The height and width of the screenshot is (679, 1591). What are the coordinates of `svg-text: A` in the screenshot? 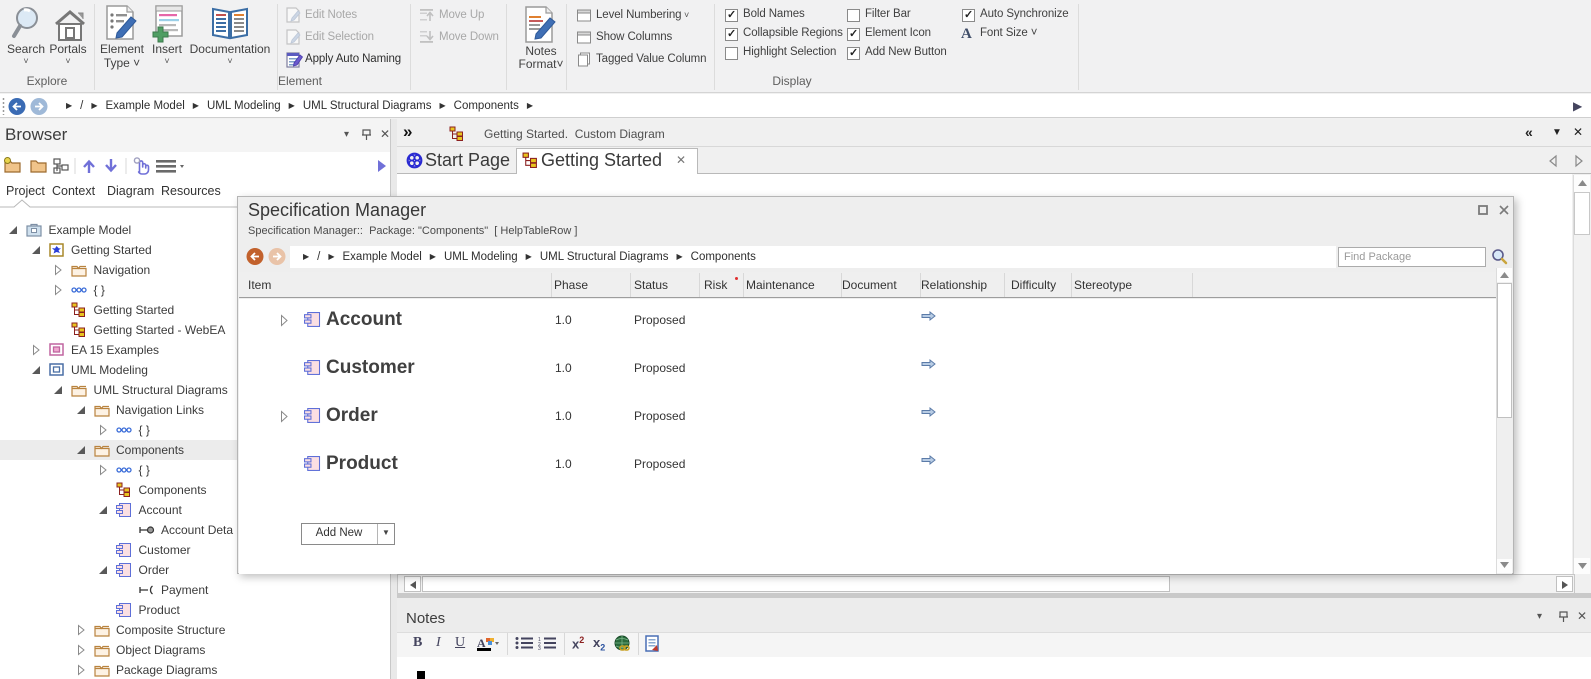 It's located at (481, 643).